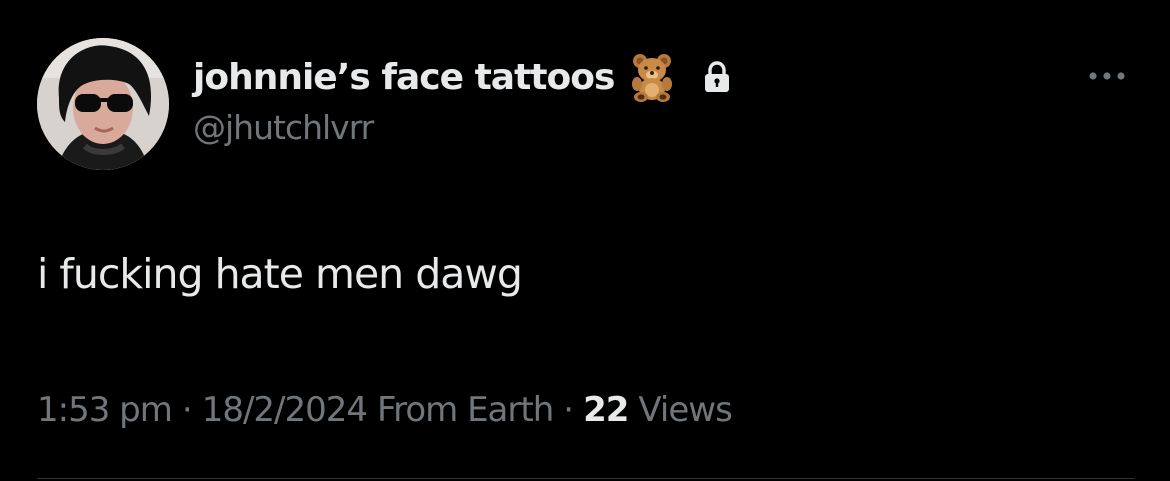  Describe the element at coordinates (586, 478) in the screenshot. I see `divider` at that location.